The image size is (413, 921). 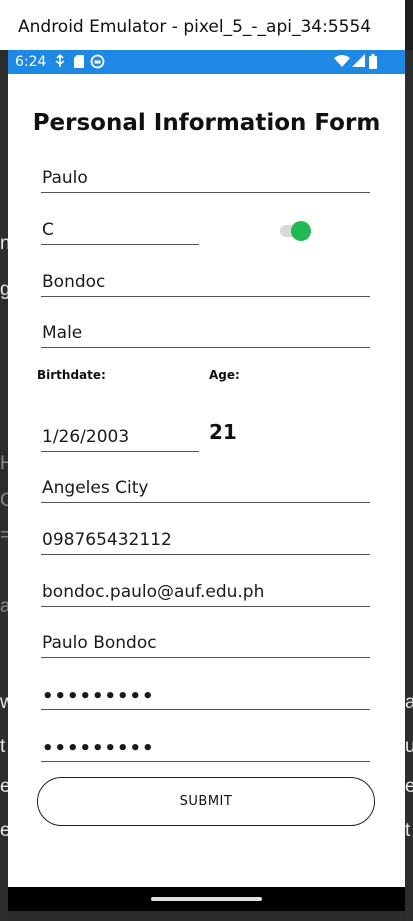 I want to click on first-name-field: Paulo, so click(x=205, y=177).